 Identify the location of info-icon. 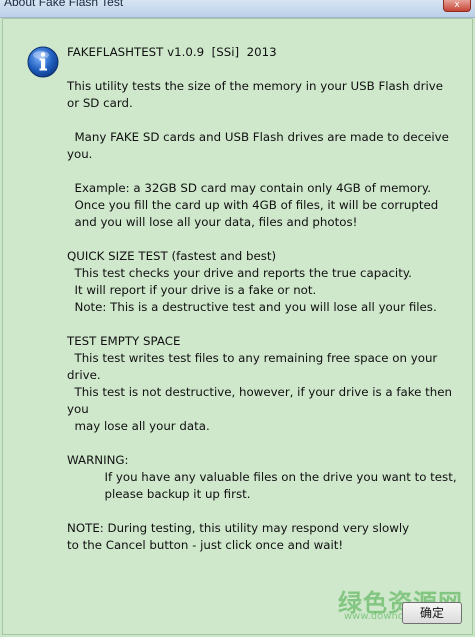
(43, 62).